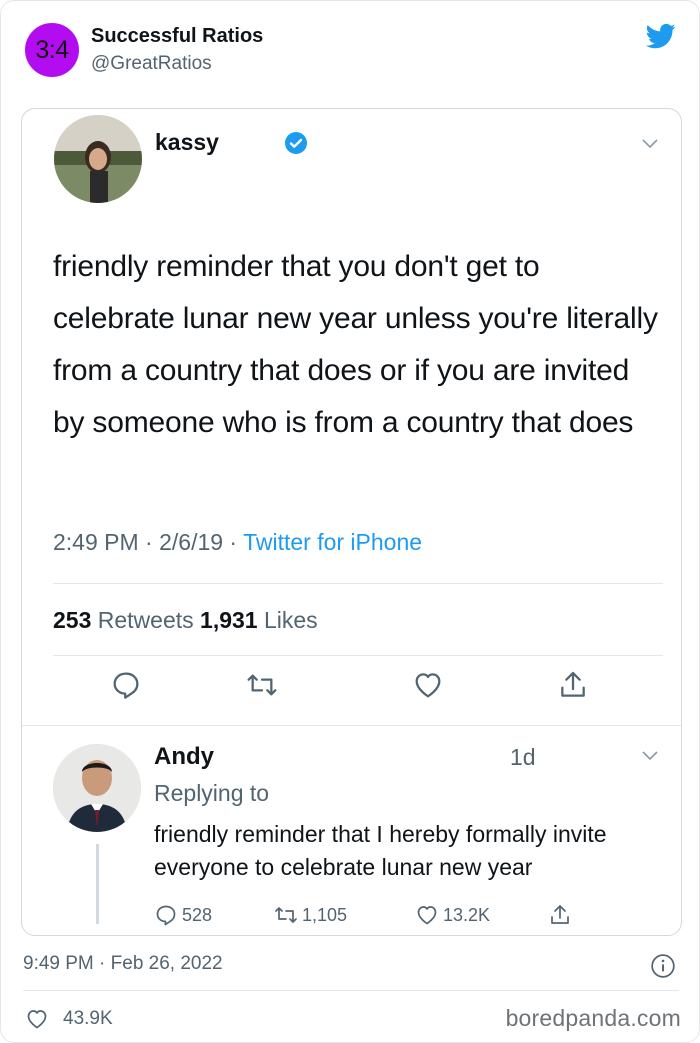 Image resolution: width=700 pixels, height=1043 pixels. Describe the element at coordinates (296, 143) in the screenshot. I see `verified-badge-icon` at that location.